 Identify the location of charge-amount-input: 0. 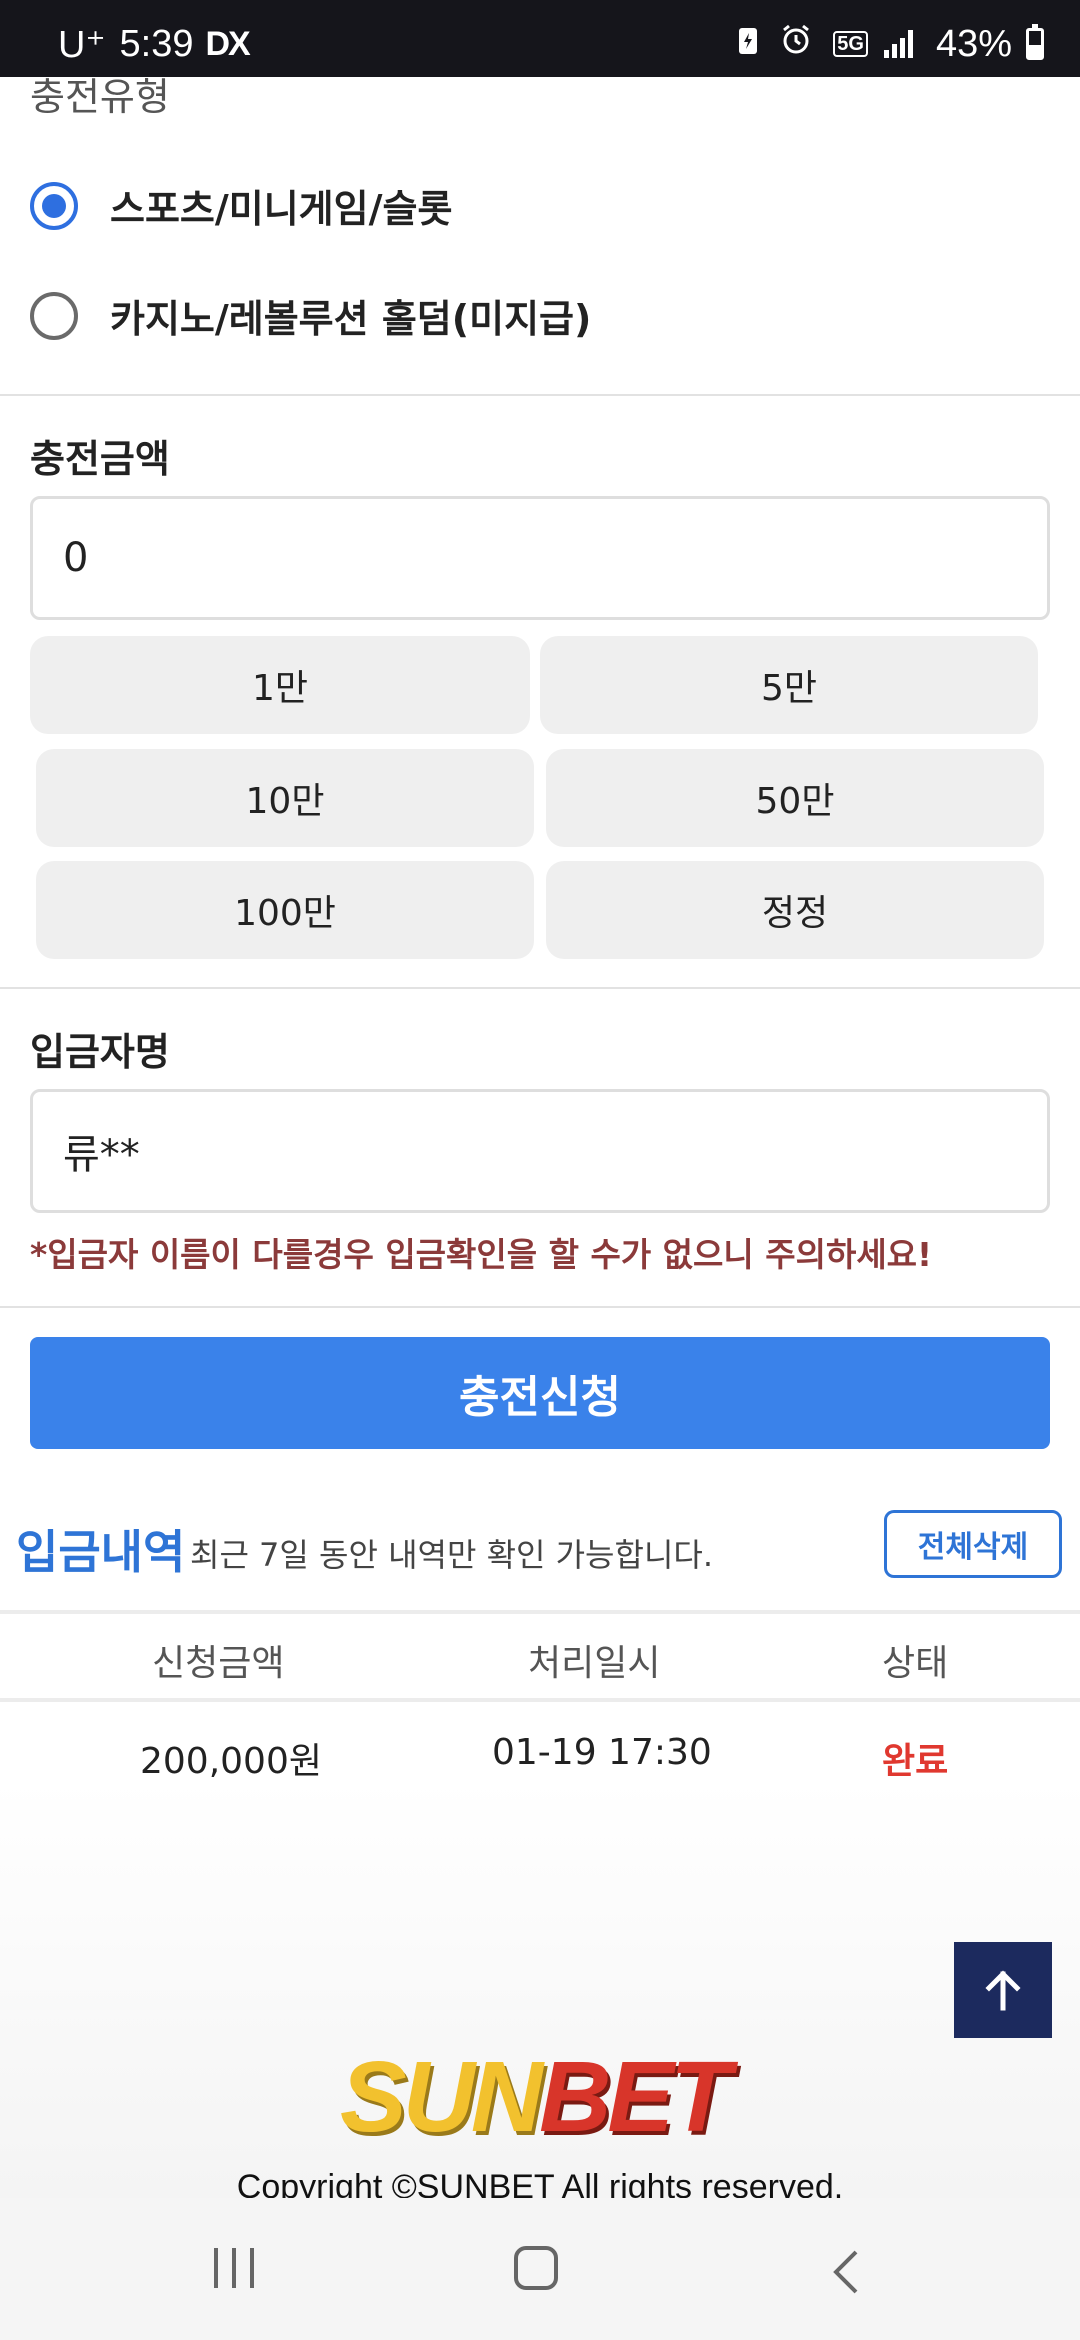
(540, 558).